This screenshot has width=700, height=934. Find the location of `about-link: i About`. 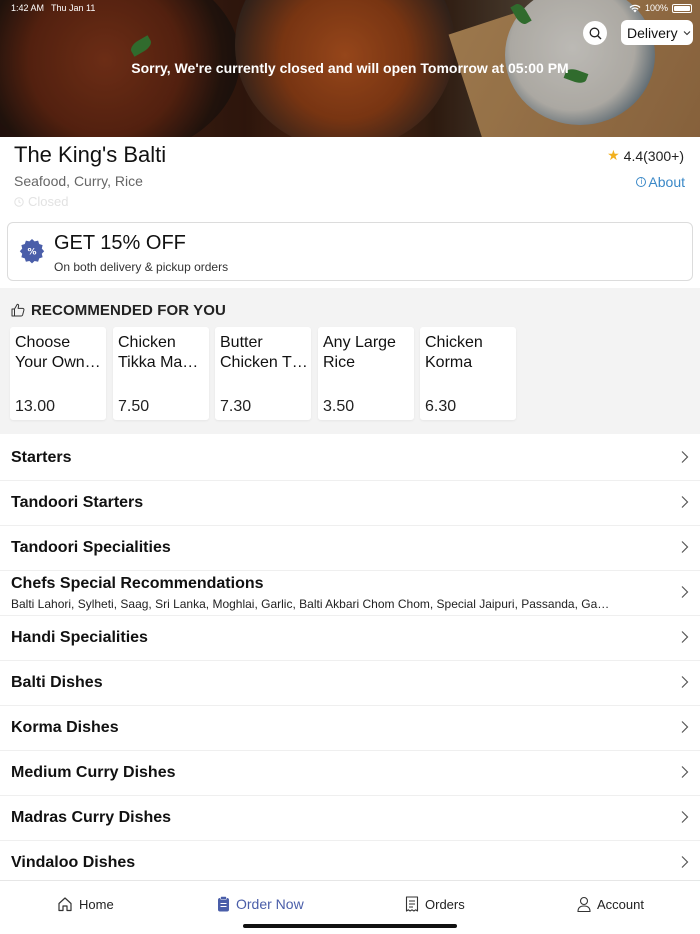

about-link: i About is located at coordinates (660, 182).